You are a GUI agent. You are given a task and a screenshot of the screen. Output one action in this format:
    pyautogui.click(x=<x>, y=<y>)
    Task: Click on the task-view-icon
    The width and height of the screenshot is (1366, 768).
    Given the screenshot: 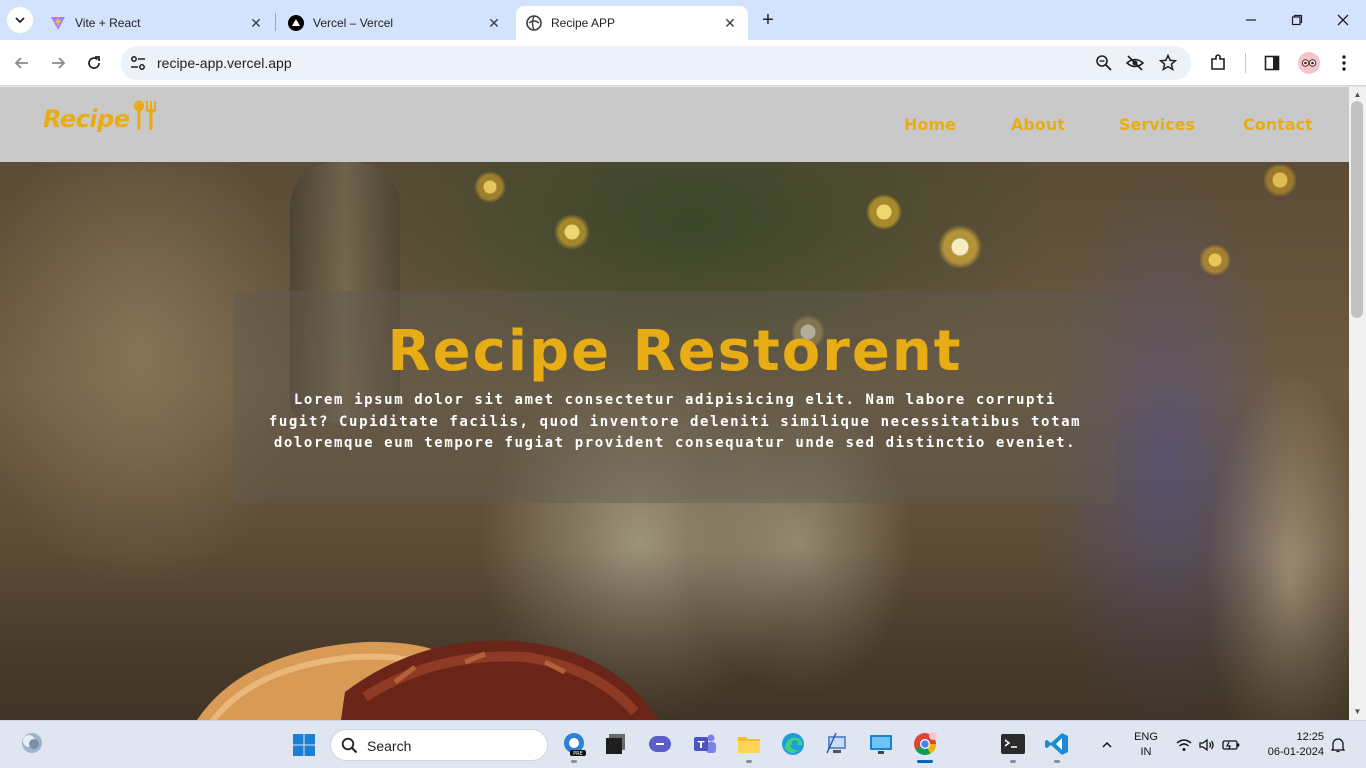 What is the action you would take?
    pyautogui.click(x=616, y=744)
    